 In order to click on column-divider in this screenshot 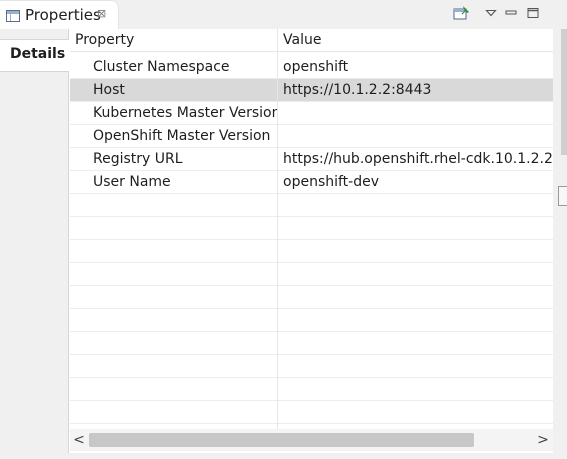, I will do `click(277, 230)`.